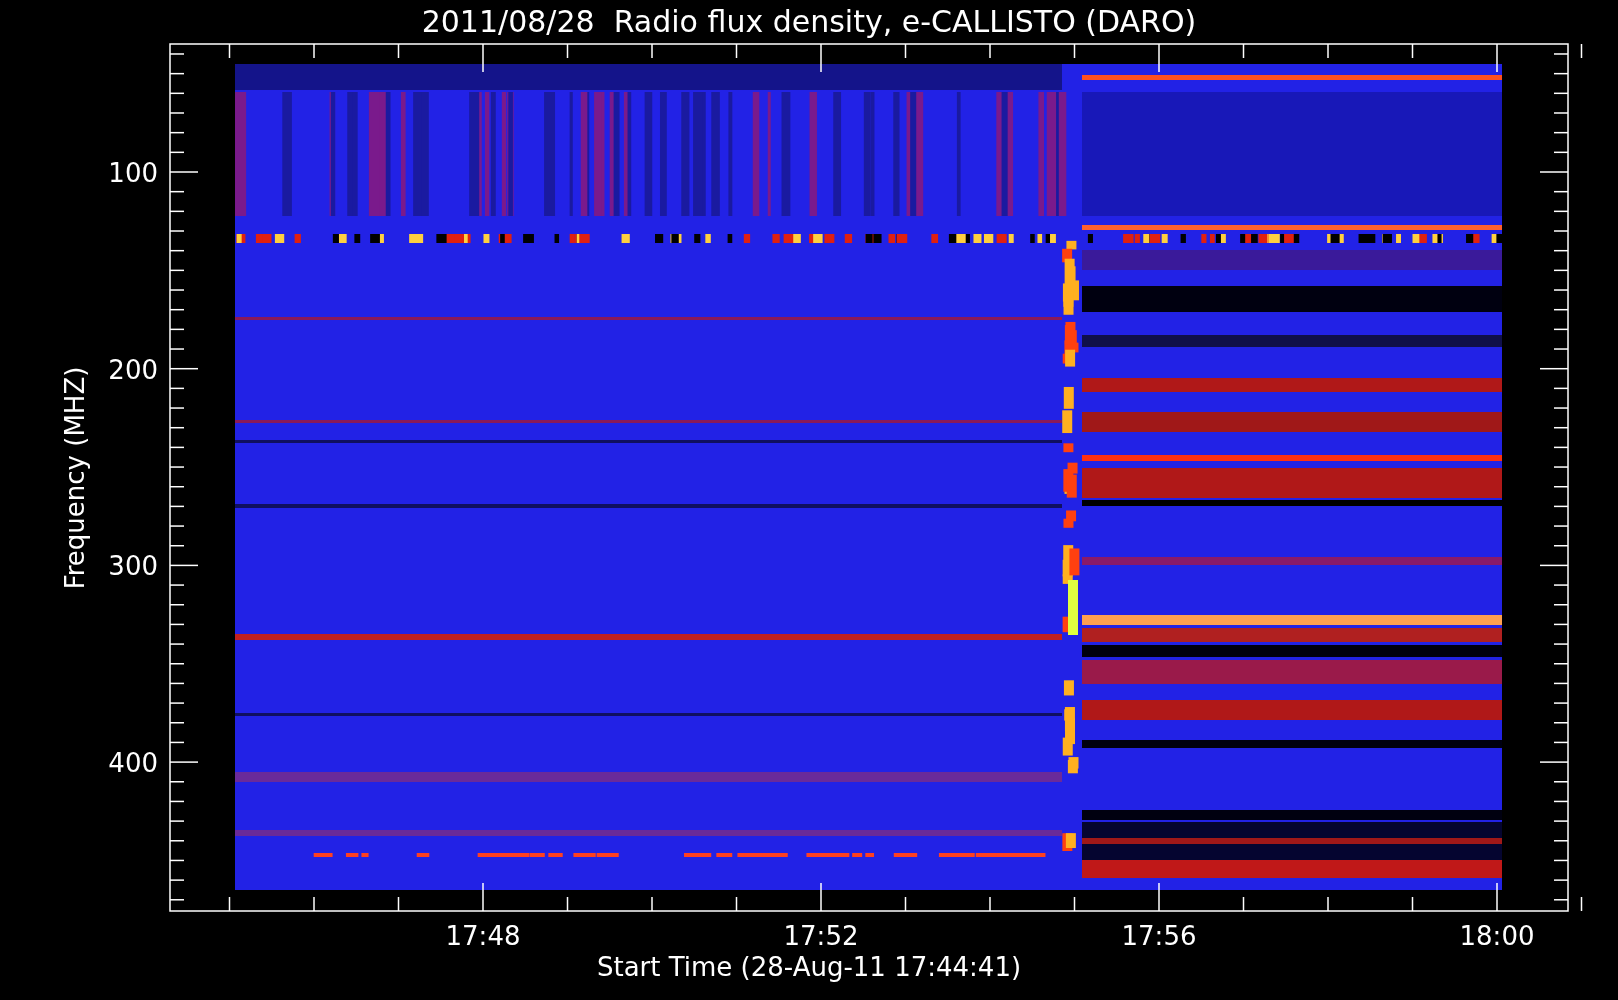 This screenshot has height=1000, width=1618. I want to click on axis-title: Start Time (28-Aug-11 17:44:41), so click(809, 967).